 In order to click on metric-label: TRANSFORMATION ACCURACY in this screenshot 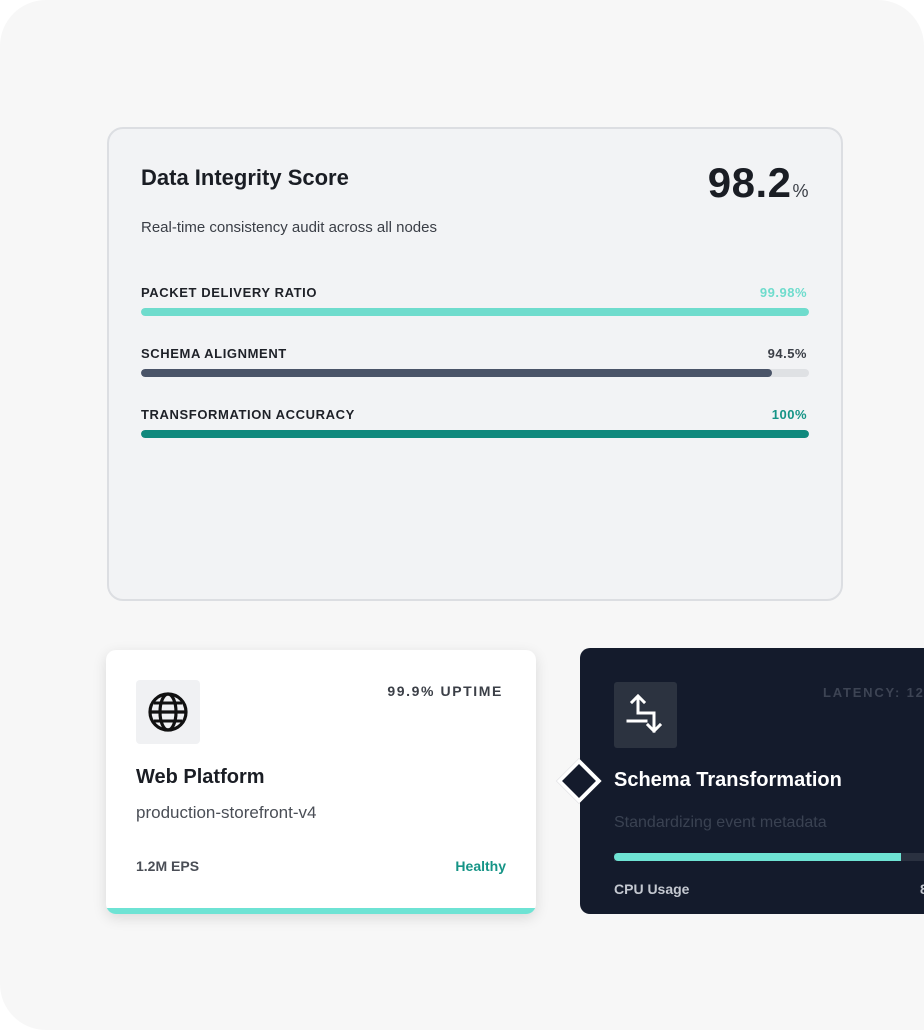, I will do `click(248, 414)`.